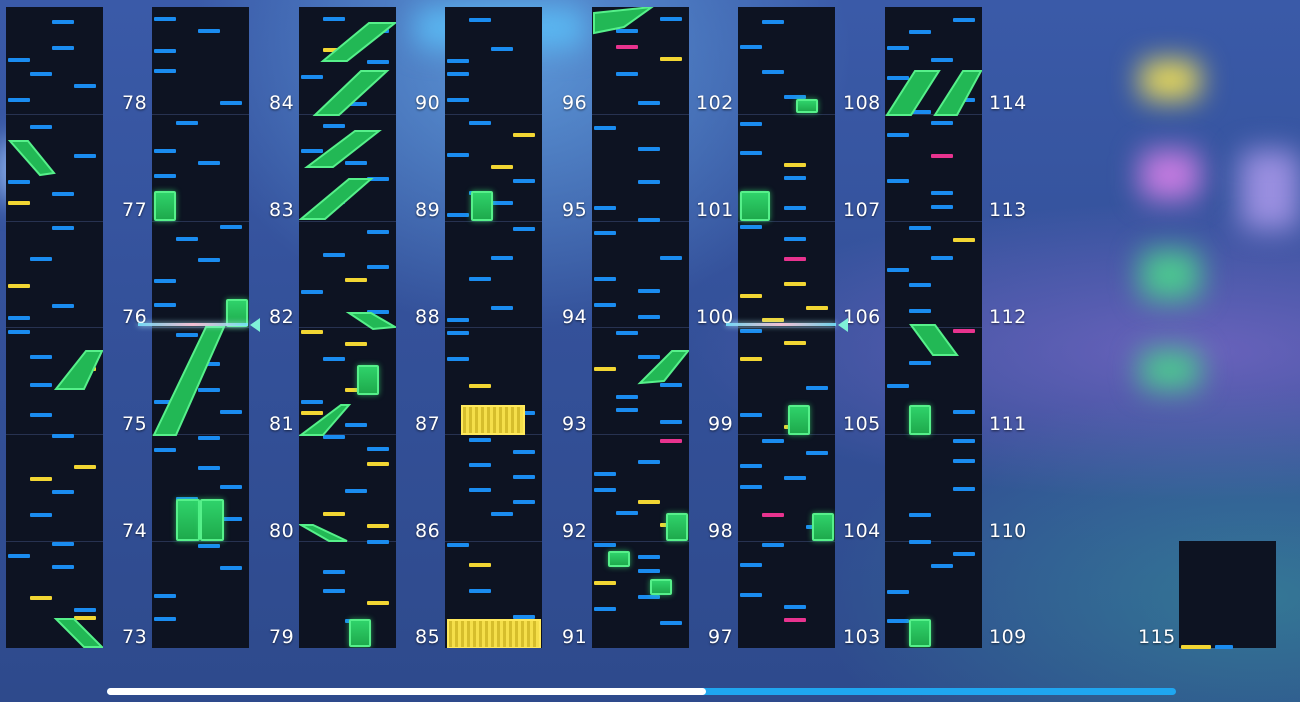  What do you see at coordinates (428, 210) in the screenshot?
I see `measure-number: 89` at bounding box center [428, 210].